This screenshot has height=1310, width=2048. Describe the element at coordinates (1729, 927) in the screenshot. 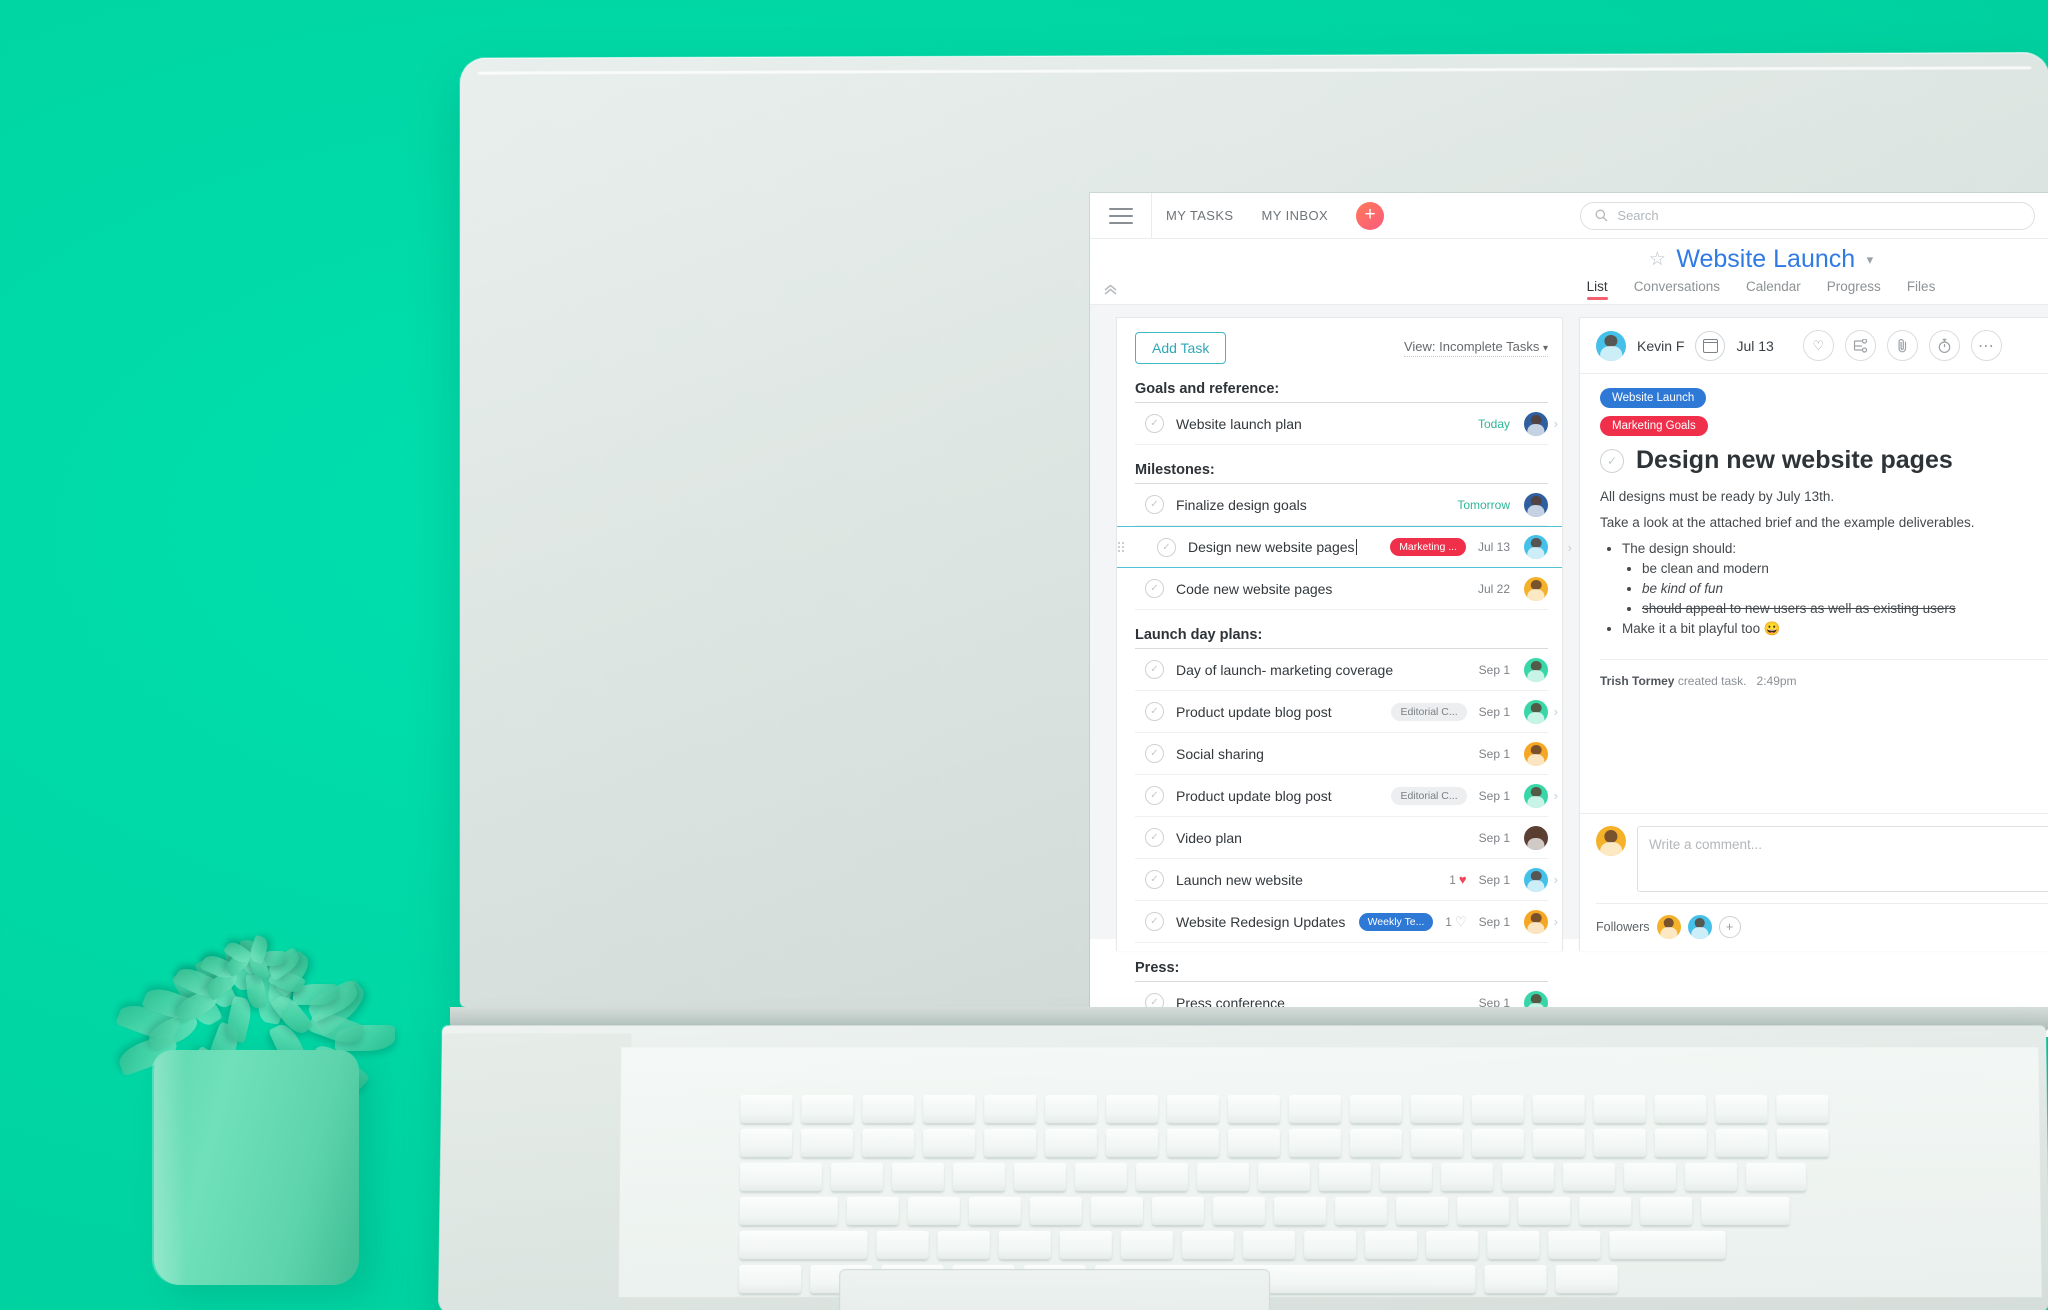

I see `add-follower-button: +` at that location.